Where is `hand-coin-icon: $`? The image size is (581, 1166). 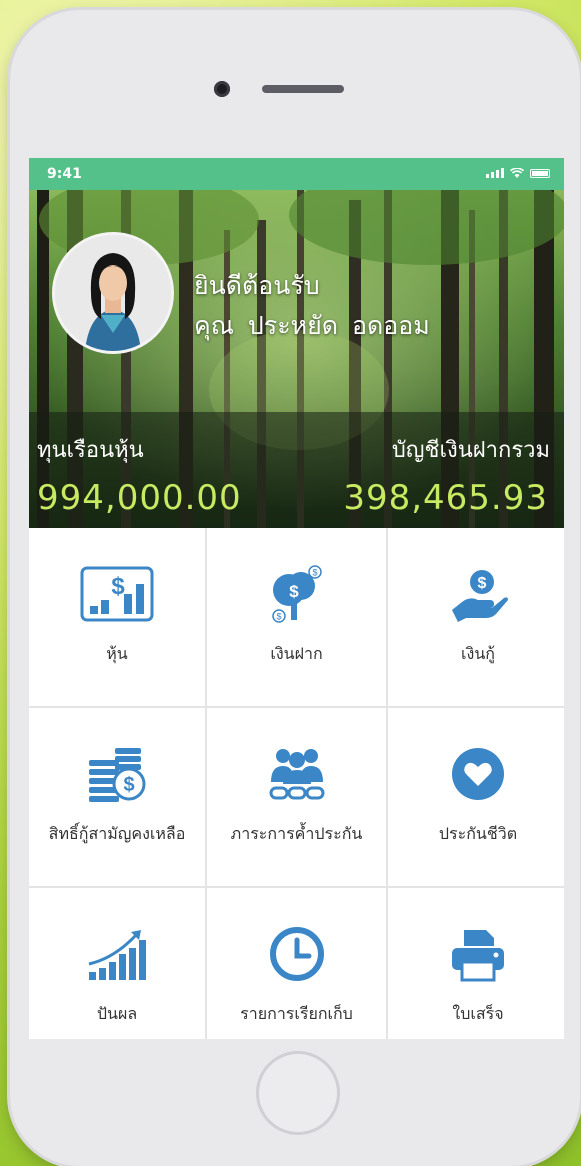 hand-coin-icon: $ is located at coordinates (478, 594).